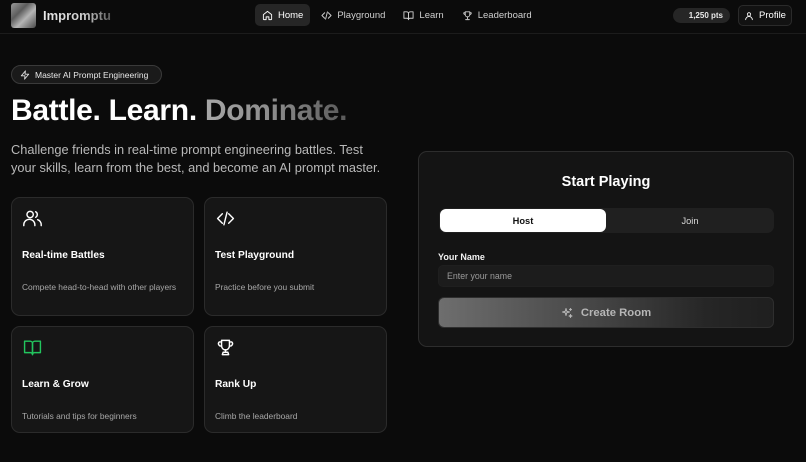 This screenshot has height=462, width=806. Describe the element at coordinates (567, 312) in the screenshot. I see `sparkles-icon` at that location.